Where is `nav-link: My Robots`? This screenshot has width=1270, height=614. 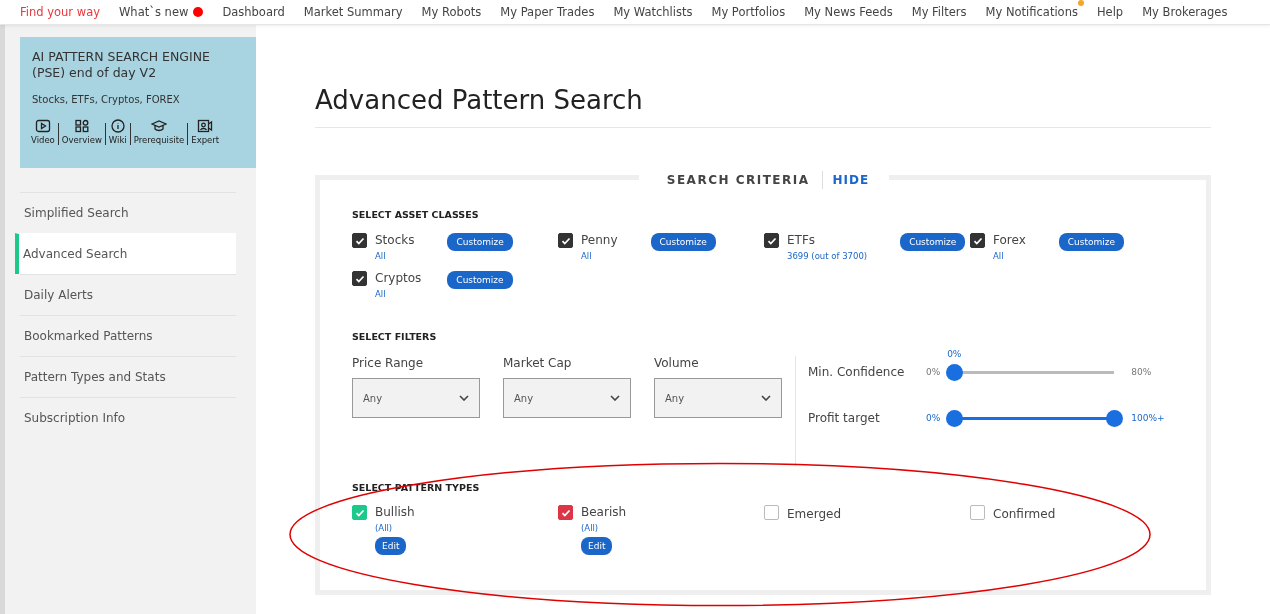 nav-link: My Robots is located at coordinates (451, 12).